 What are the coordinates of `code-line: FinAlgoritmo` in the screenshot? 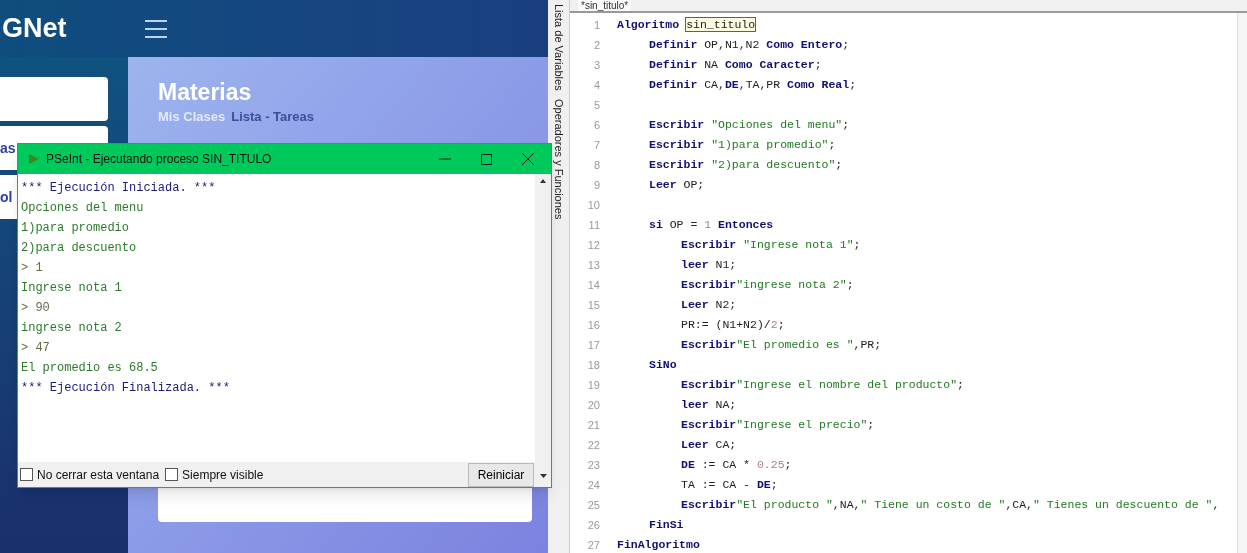 It's located at (658, 545).